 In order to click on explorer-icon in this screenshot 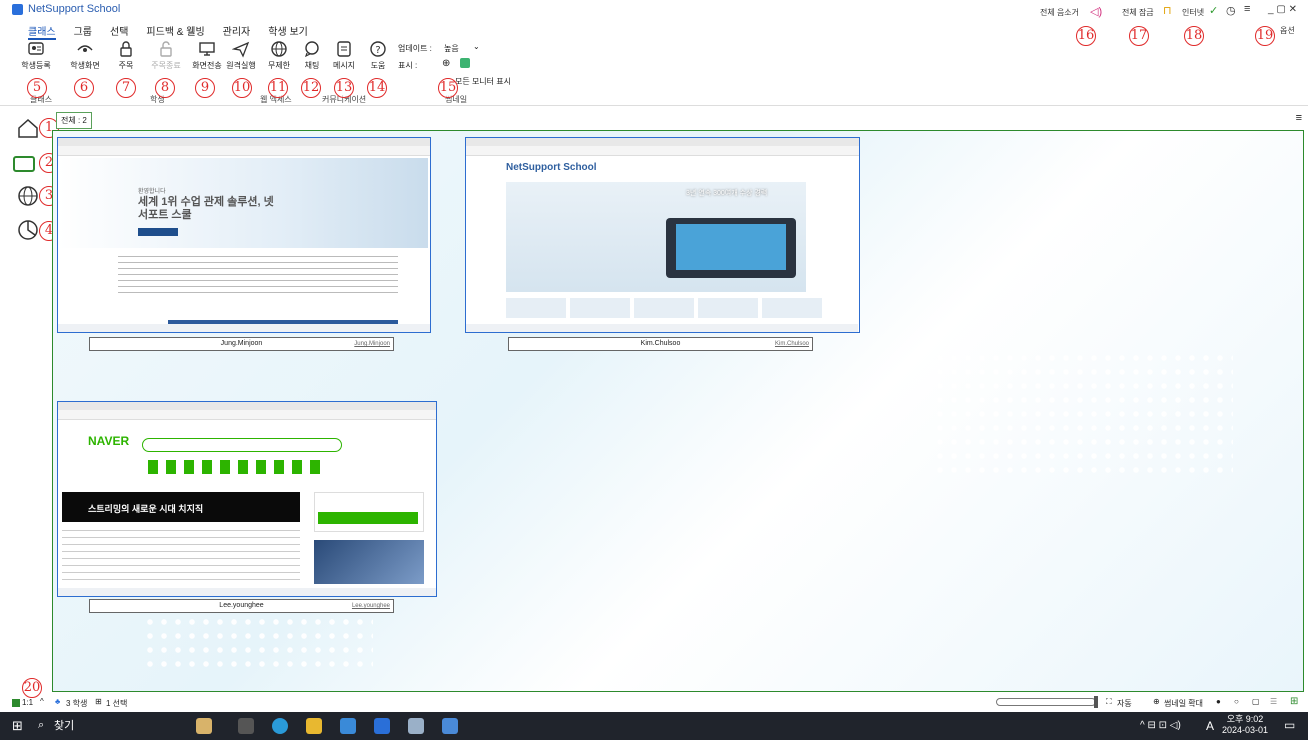, I will do `click(314, 726)`.